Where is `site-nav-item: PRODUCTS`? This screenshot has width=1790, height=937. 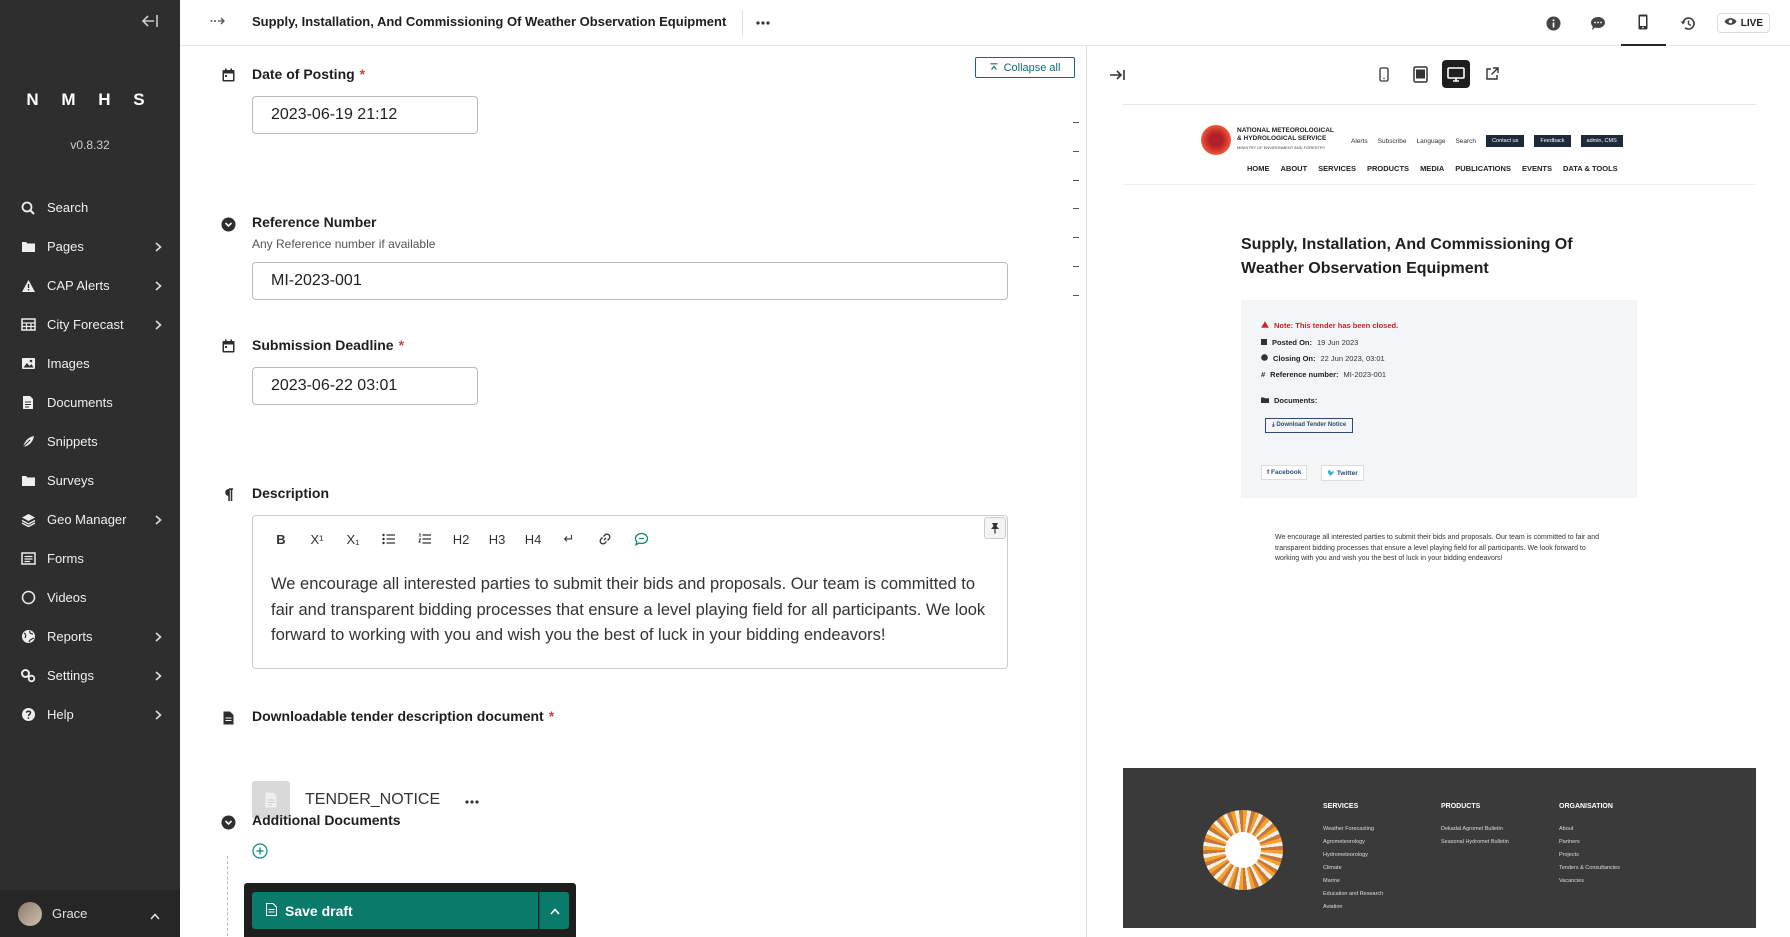
site-nav-item: PRODUCTS is located at coordinates (1388, 168).